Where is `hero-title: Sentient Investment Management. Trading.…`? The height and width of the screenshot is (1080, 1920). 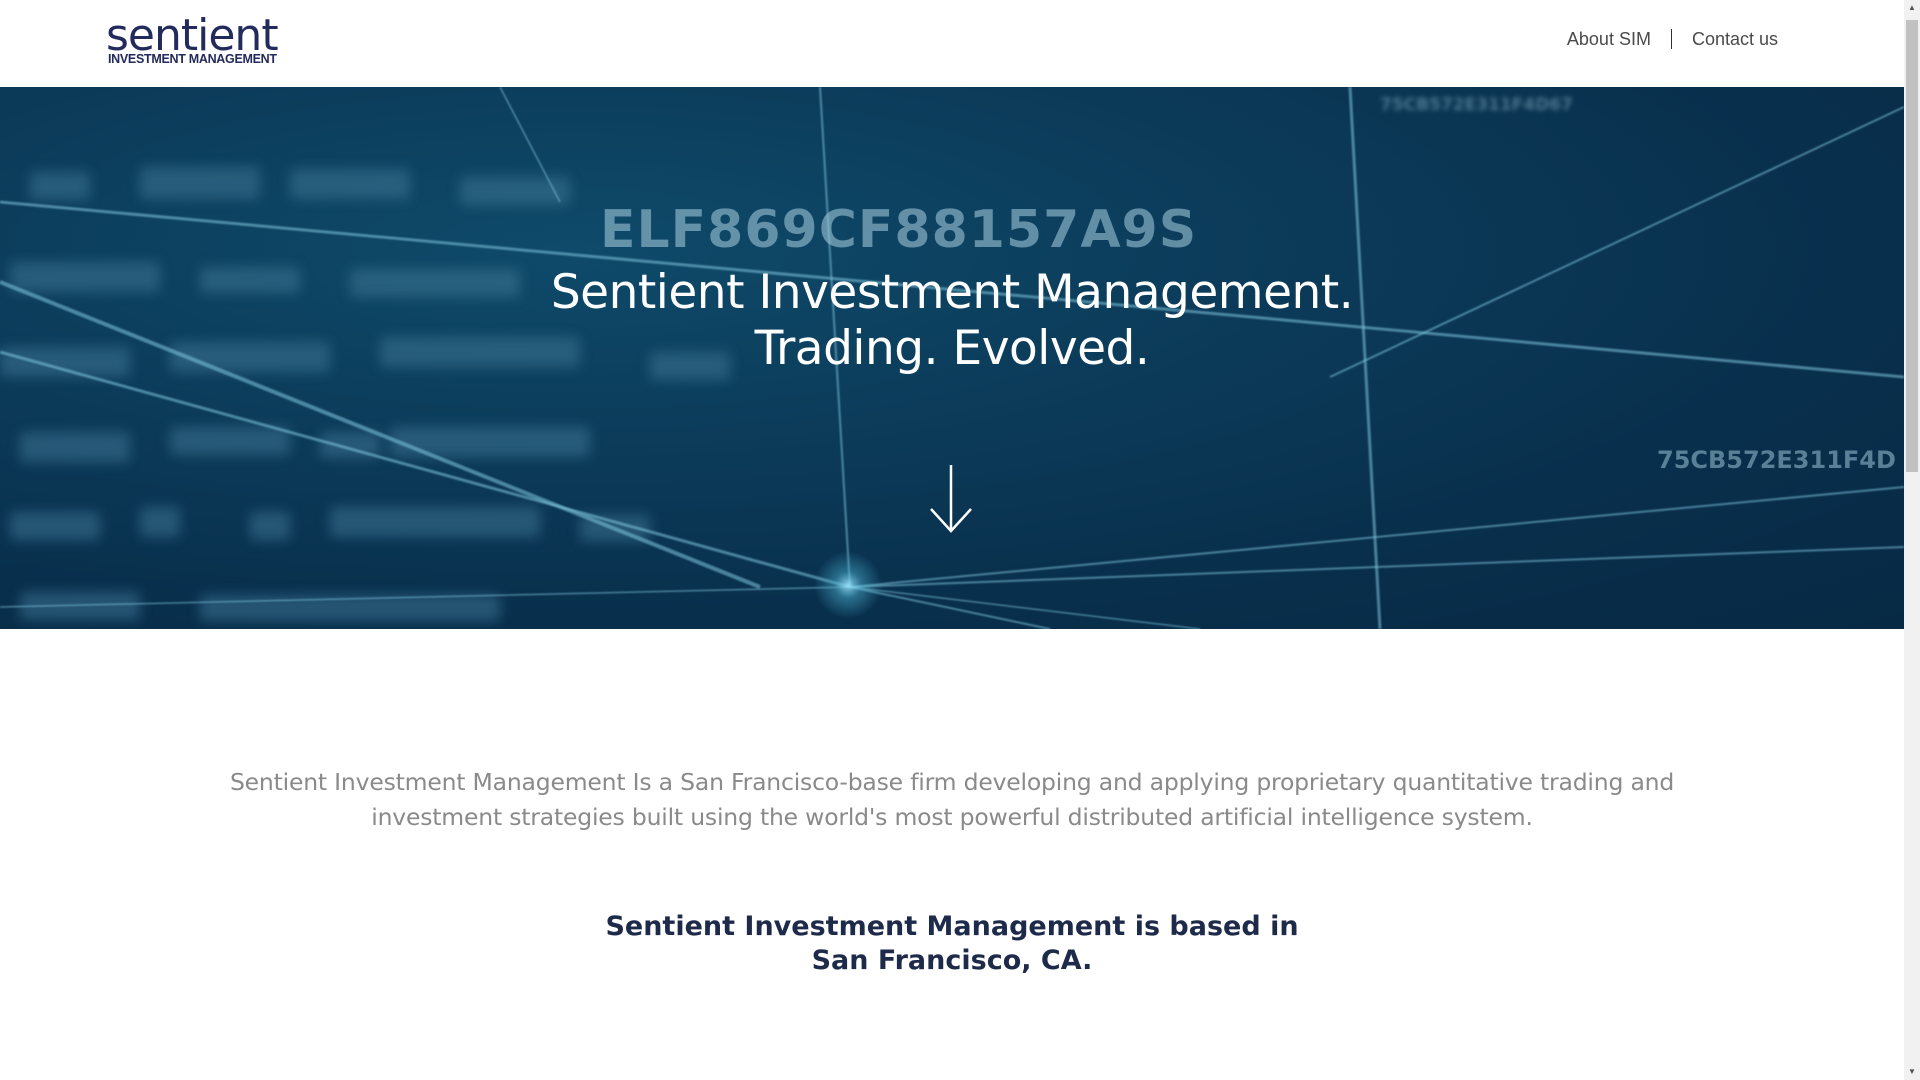
hero-title: Sentient Investment Management. Trading.… is located at coordinates (952, 321).